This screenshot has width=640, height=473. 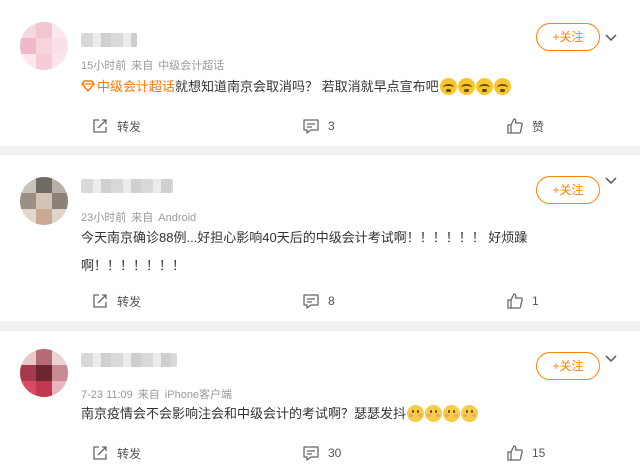 What do you see at coordinates (88, 86) in the screenshot?
I see `diamond-icon` at bounding box center [88, 86].